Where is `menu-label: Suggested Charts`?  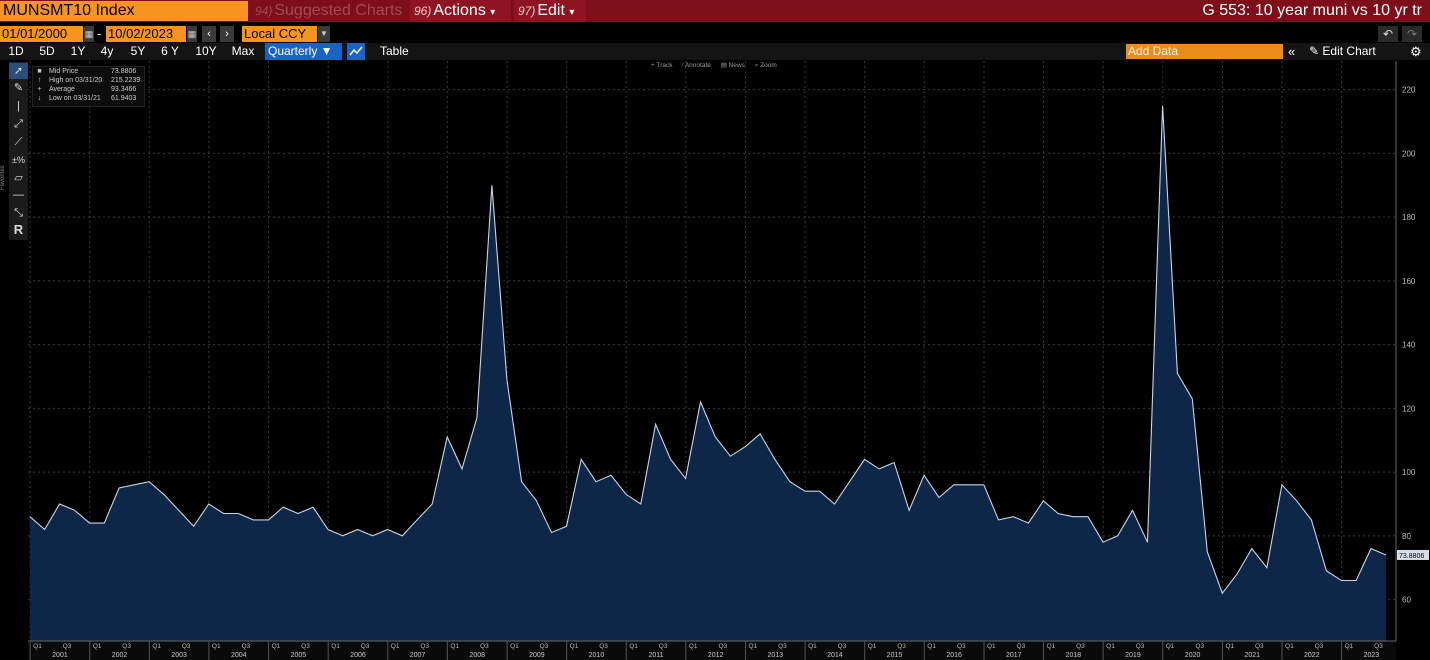 menu-label: Suggested Charts is located at coordinates (338, 10).